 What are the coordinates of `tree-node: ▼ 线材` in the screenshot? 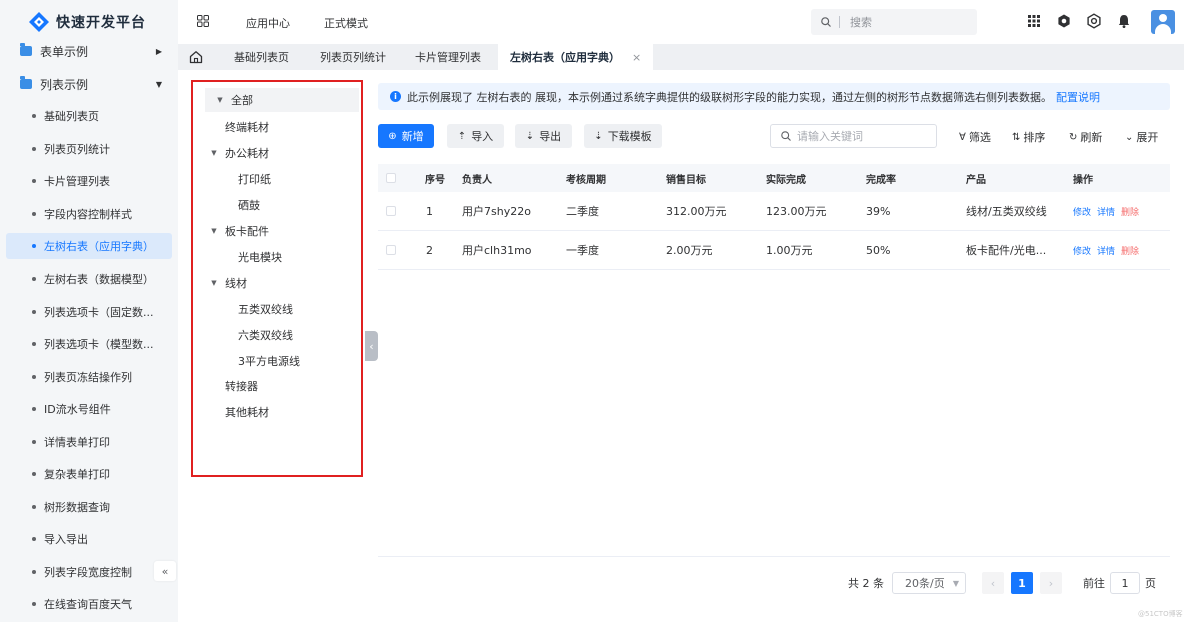 It's located at (277, 283).